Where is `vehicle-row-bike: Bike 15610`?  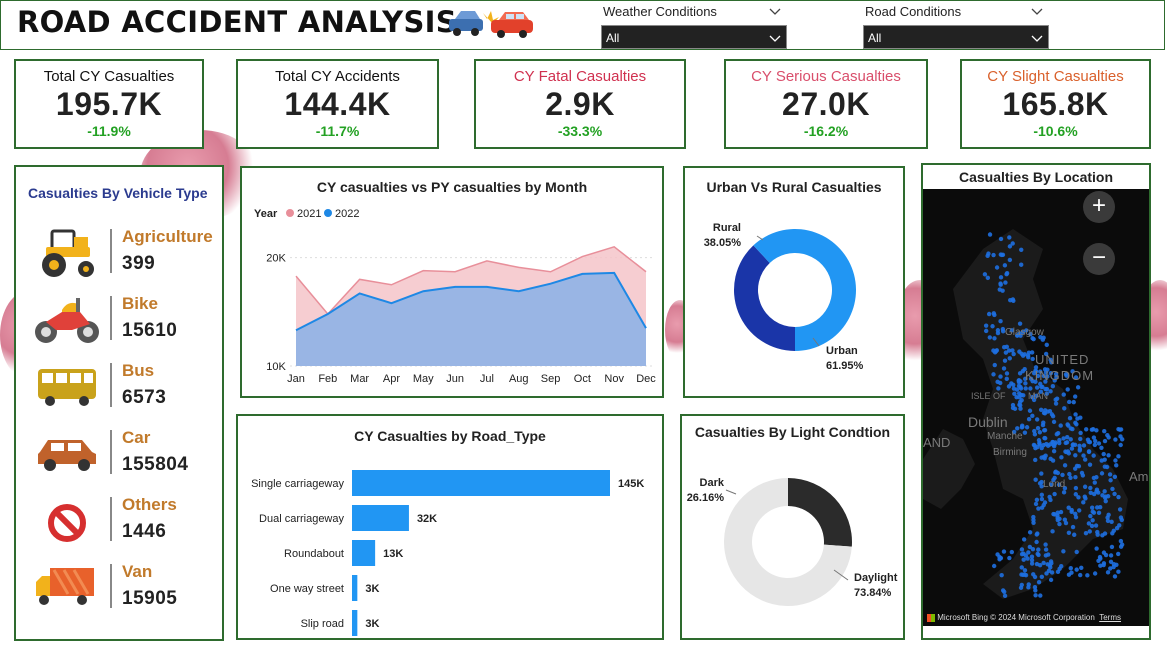 vehicle-row-bike: Bike 15610 is located at coordinates (127, 319).